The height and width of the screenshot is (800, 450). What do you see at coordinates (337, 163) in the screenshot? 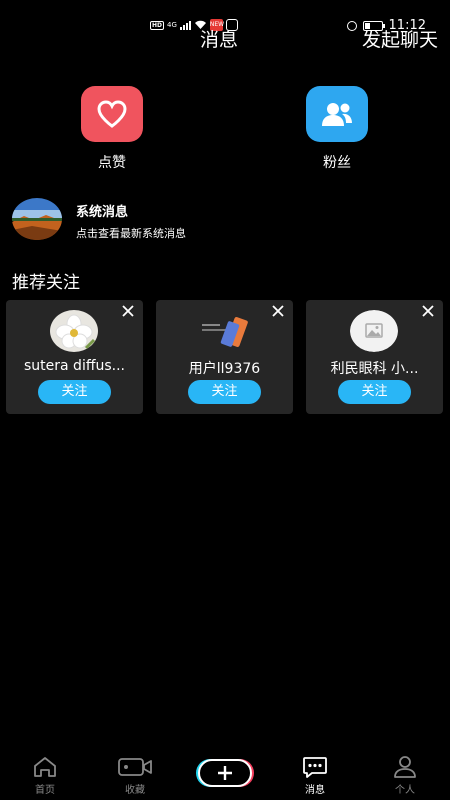
I see `fans-label: 粉丝` at bounding box center [337, 163].